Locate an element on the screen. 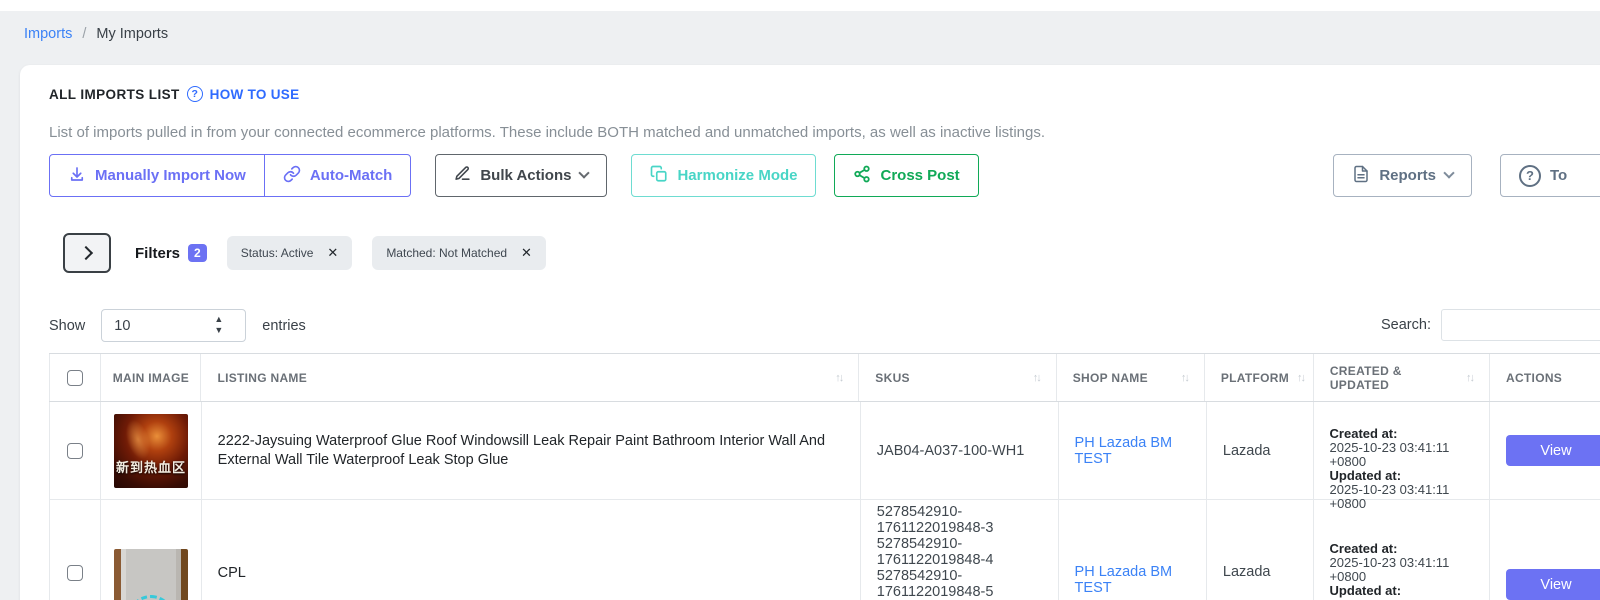 Image resolution: width=1600 pixels, height=600 pixels. filters-count-badge: 2 is located at coordinates (197, 253).